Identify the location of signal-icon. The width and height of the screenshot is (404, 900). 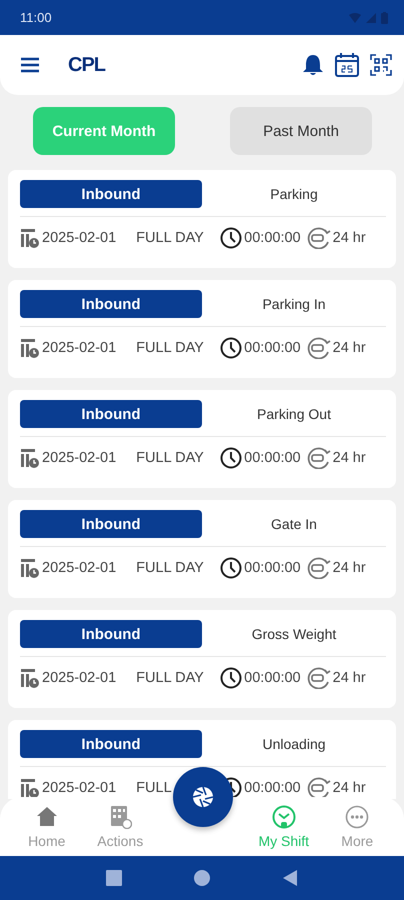
(371, 17).